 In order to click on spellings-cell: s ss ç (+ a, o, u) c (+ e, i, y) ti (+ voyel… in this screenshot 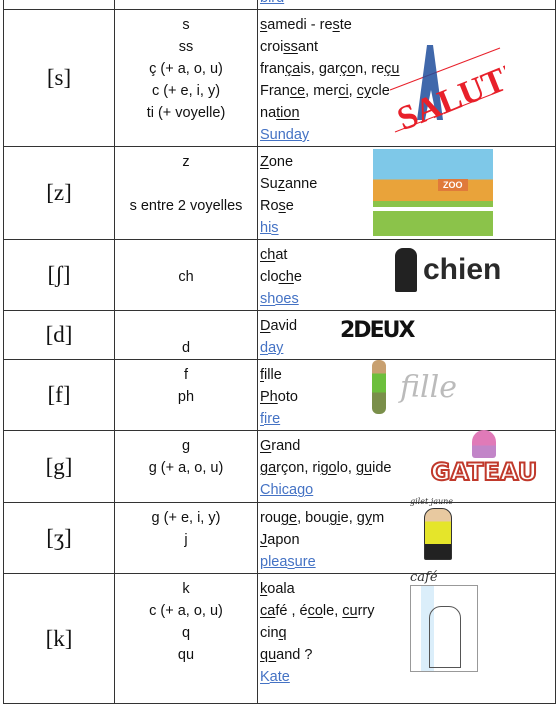, I will do `click(186, 78)`.